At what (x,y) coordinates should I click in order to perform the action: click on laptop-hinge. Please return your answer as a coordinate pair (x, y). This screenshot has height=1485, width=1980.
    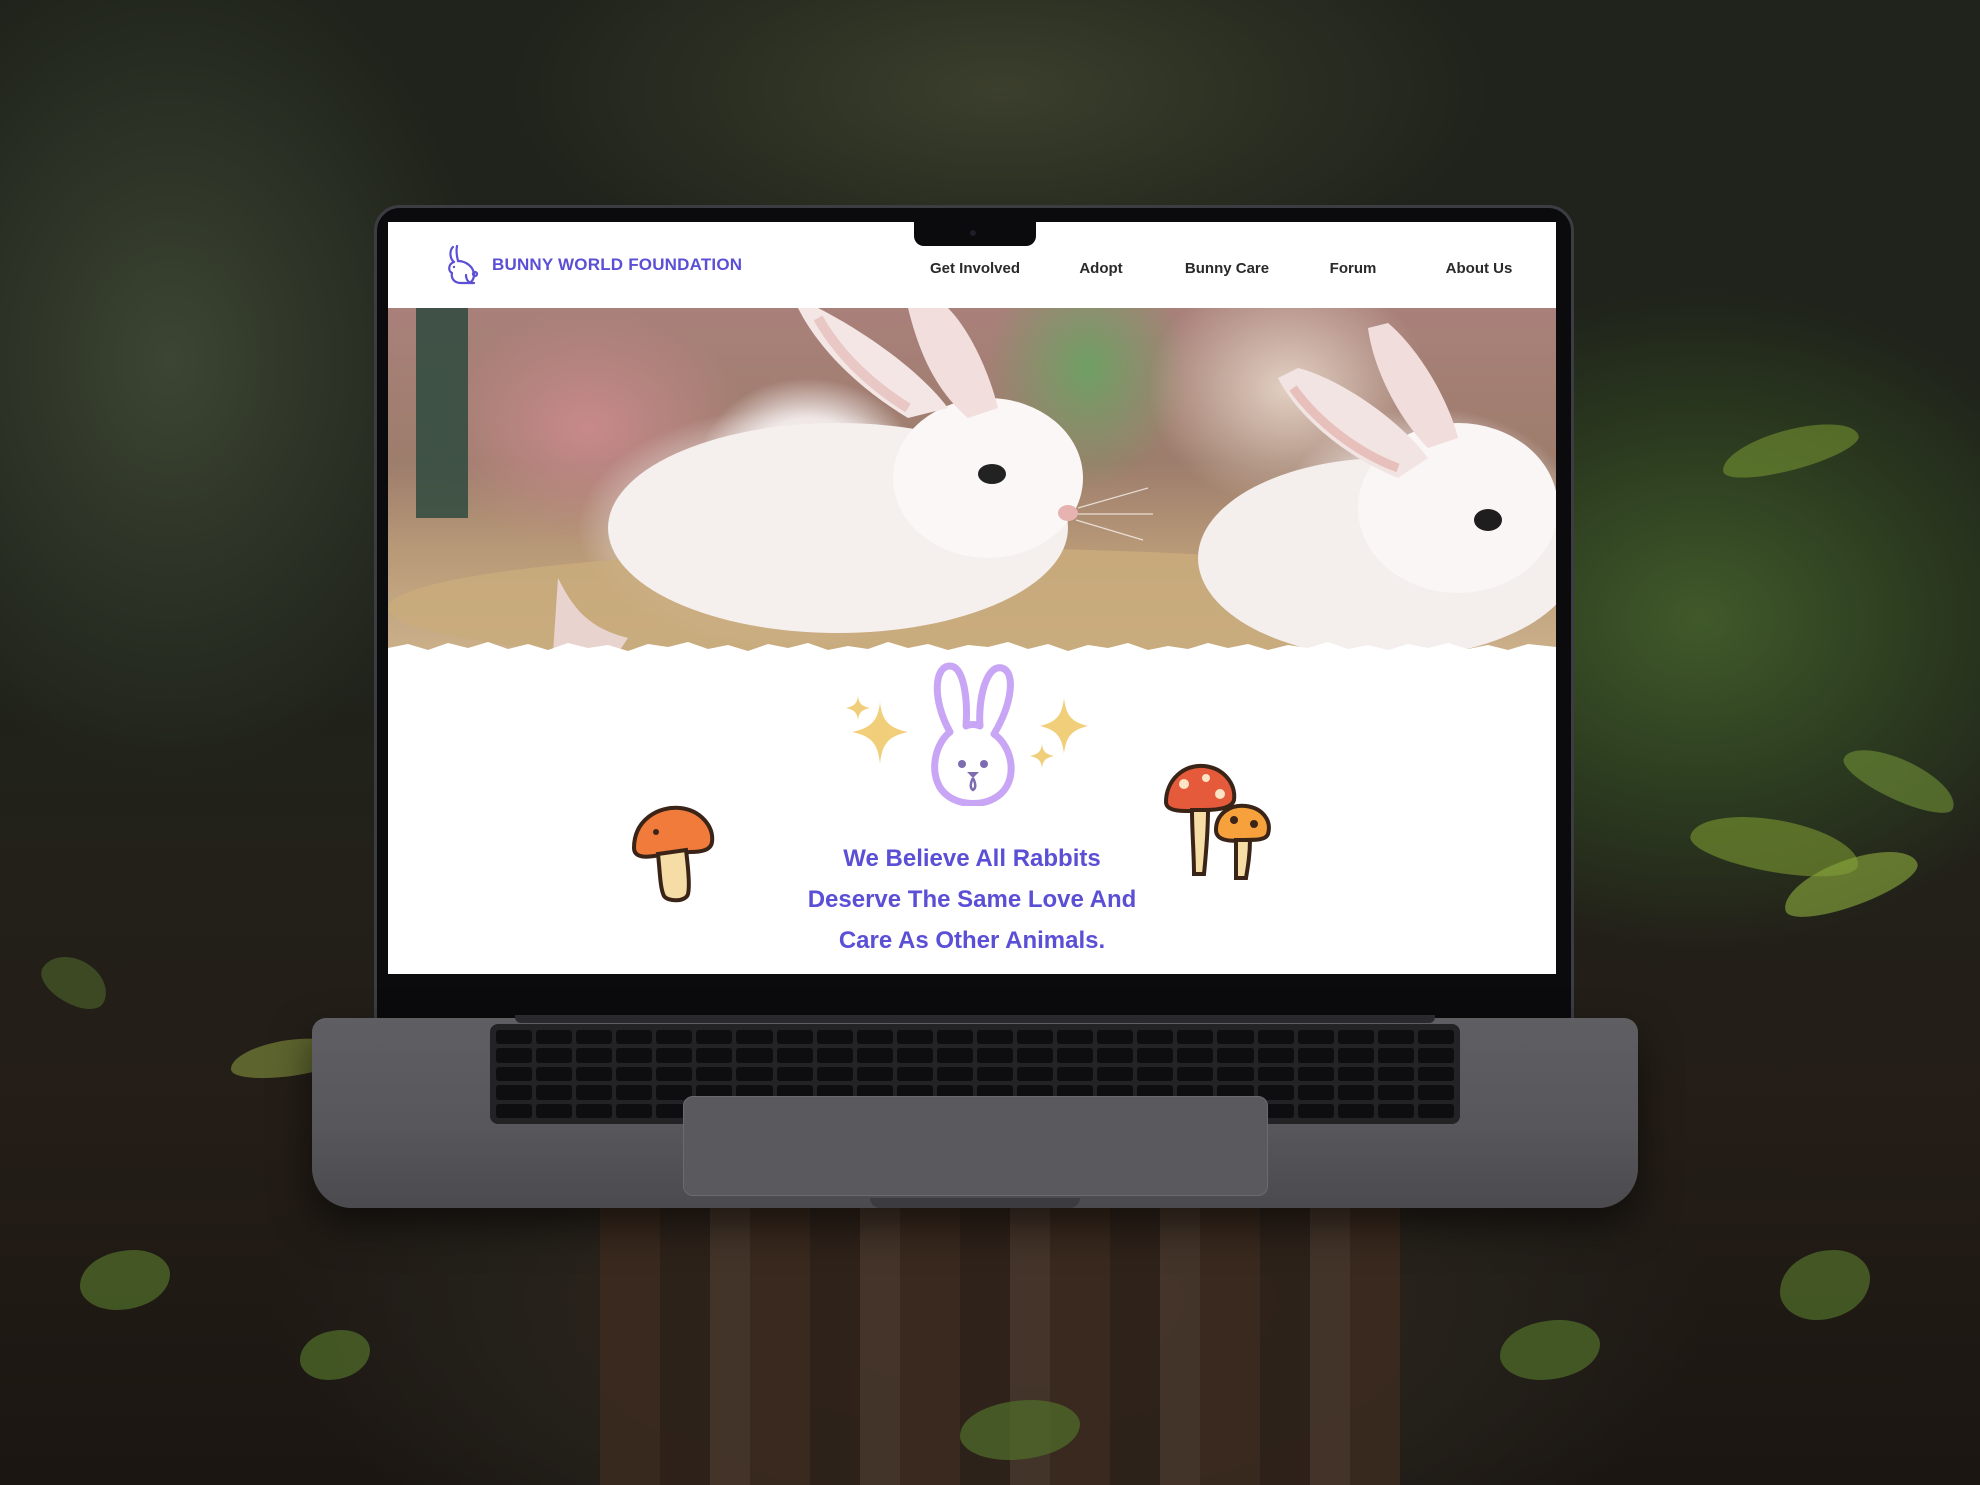
    Looking at the image, I should click on (975, 1019).